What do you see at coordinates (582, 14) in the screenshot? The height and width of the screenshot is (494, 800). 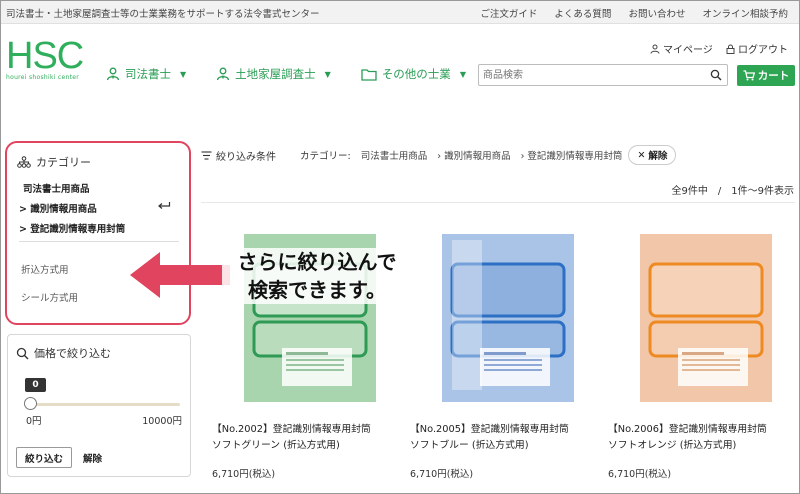 I see `faq-link: よくある質問` at bounding box center [582, 14].